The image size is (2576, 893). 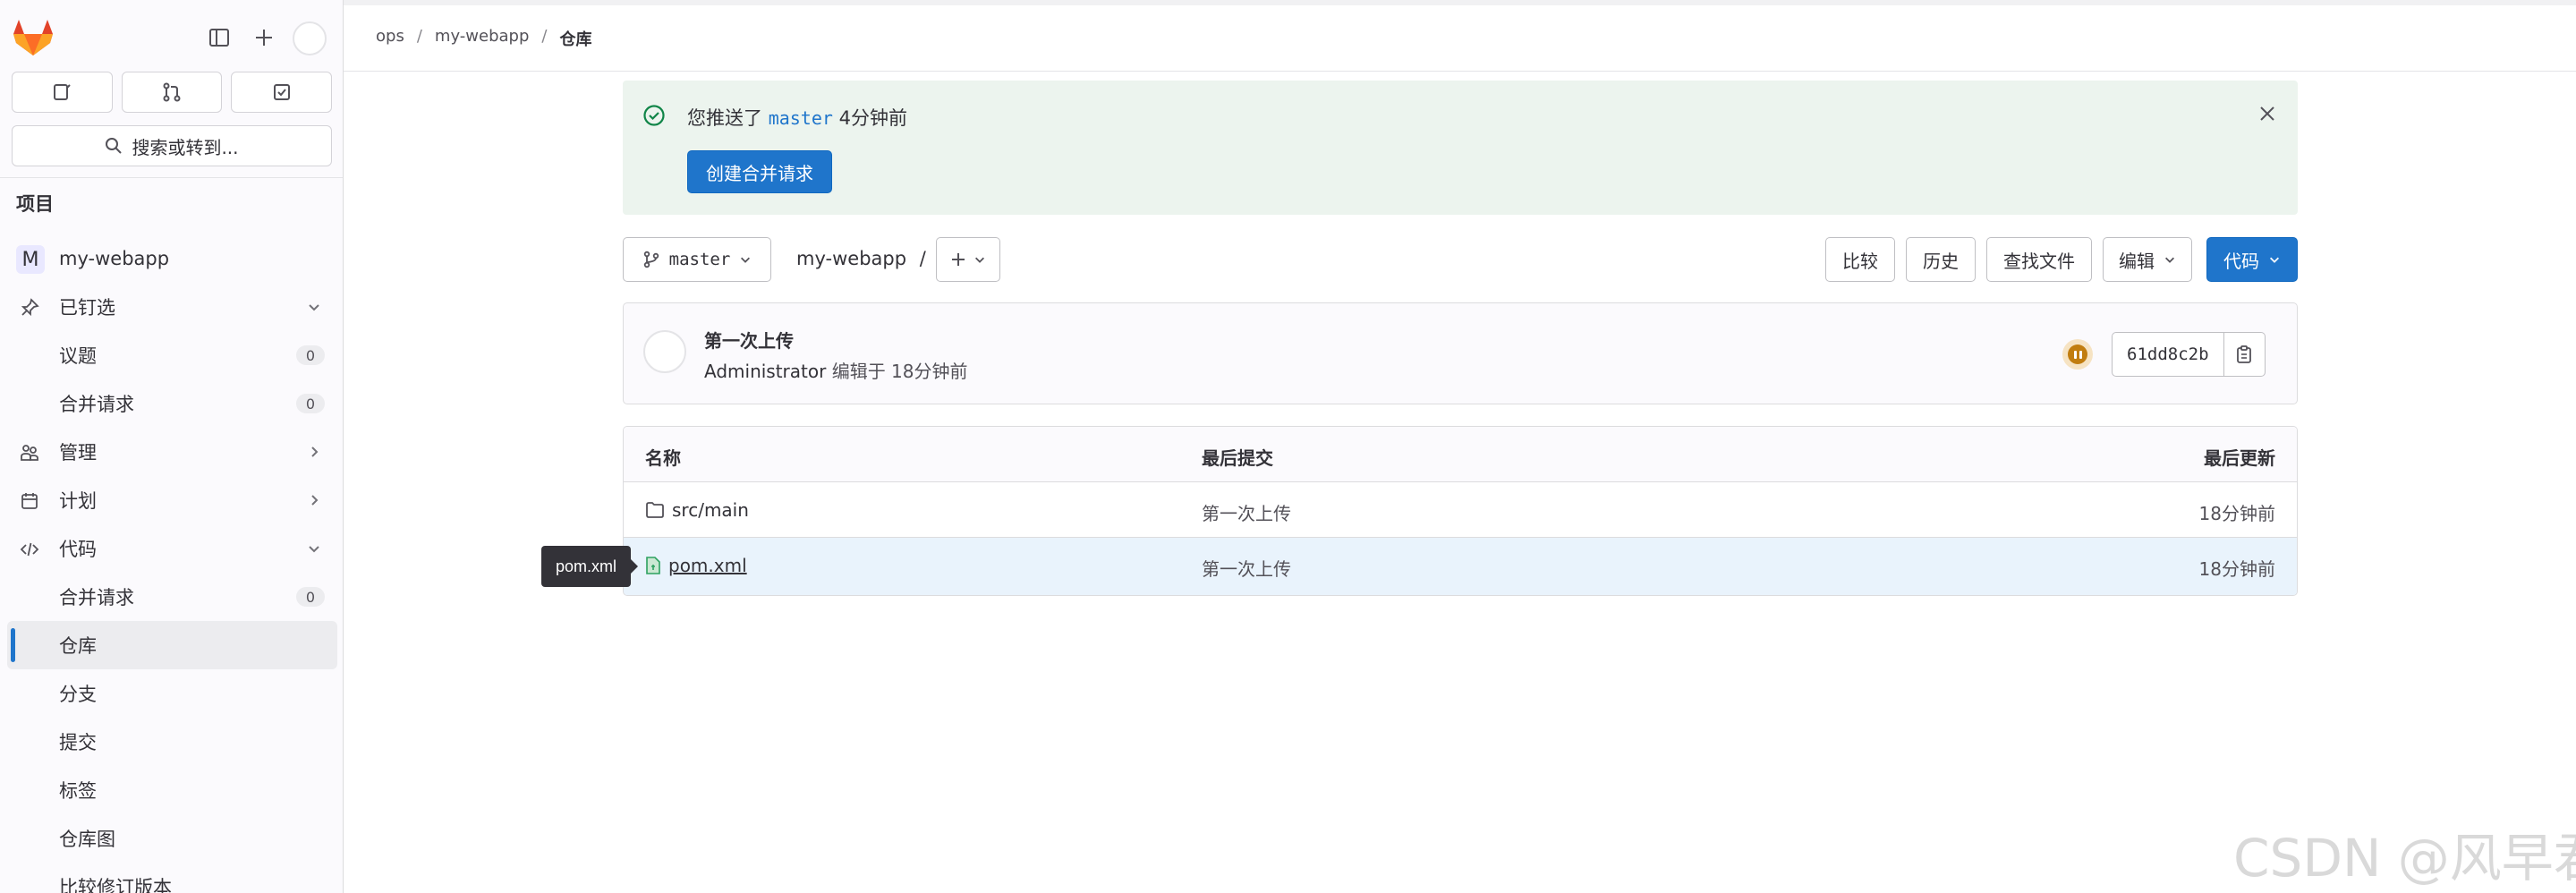 What do you see at coordinates (171, 838) in the screenshot?
I see `sidebar-item-repository-graph: 仓库图` at bounding box center [171, 838].